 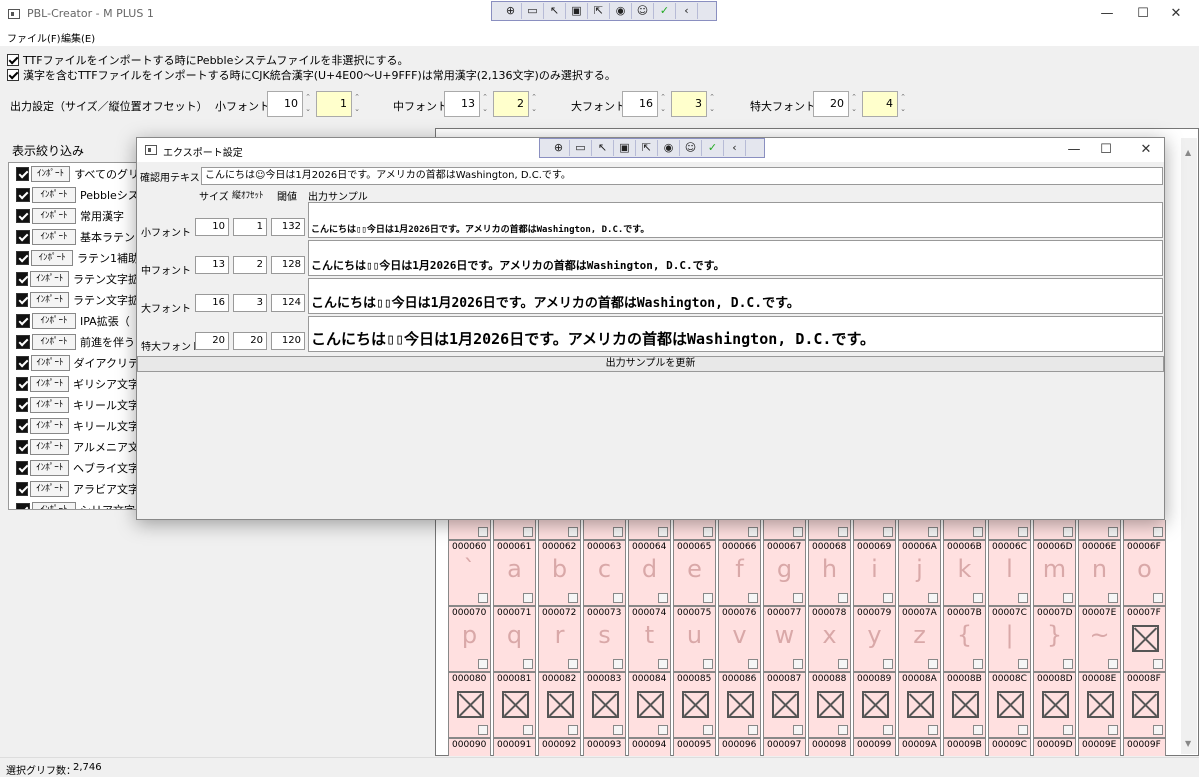 I want to click on layout-icon: ⇱, so click(x=647, y=148).